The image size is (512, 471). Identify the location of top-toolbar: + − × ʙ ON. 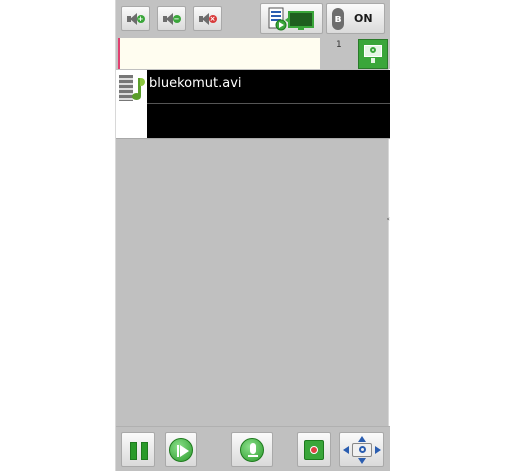
(253, 18).